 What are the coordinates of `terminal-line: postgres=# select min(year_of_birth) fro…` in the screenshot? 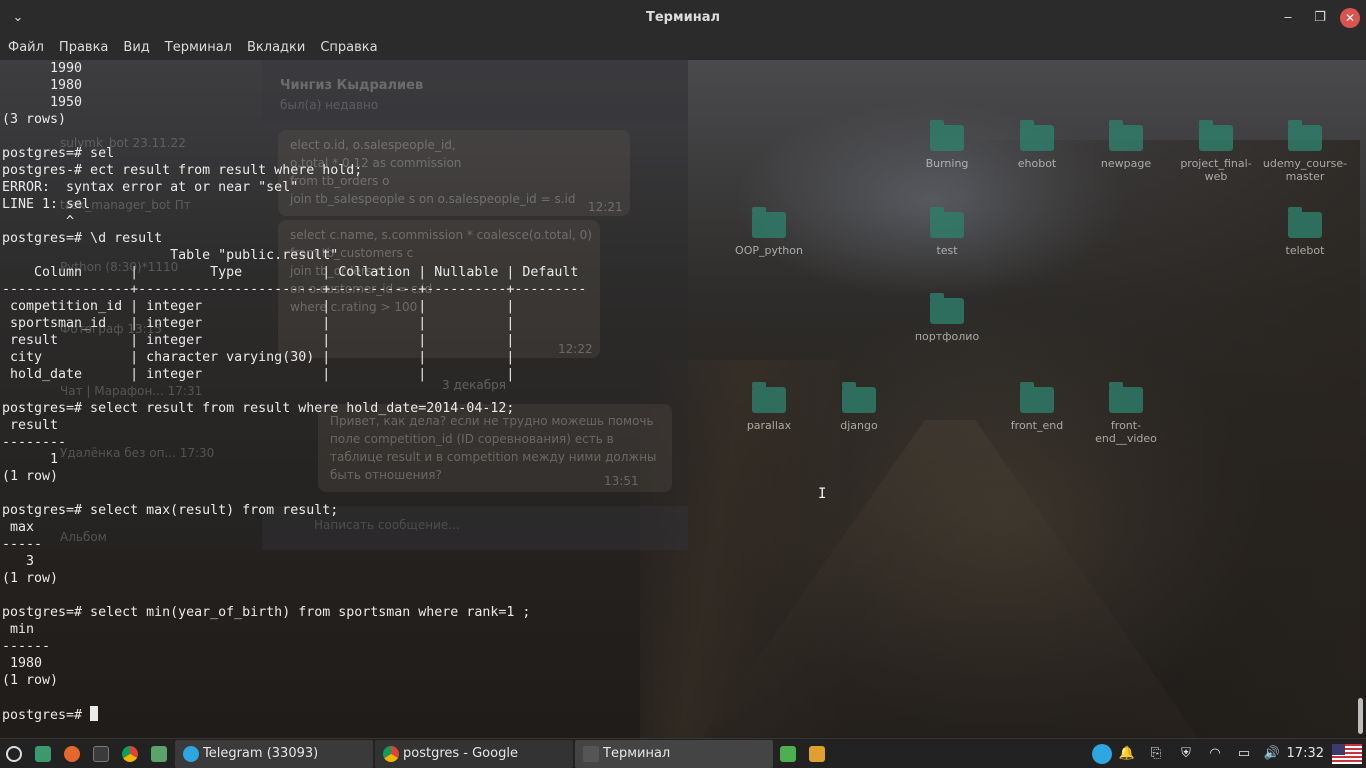 It's located at (266, 612).